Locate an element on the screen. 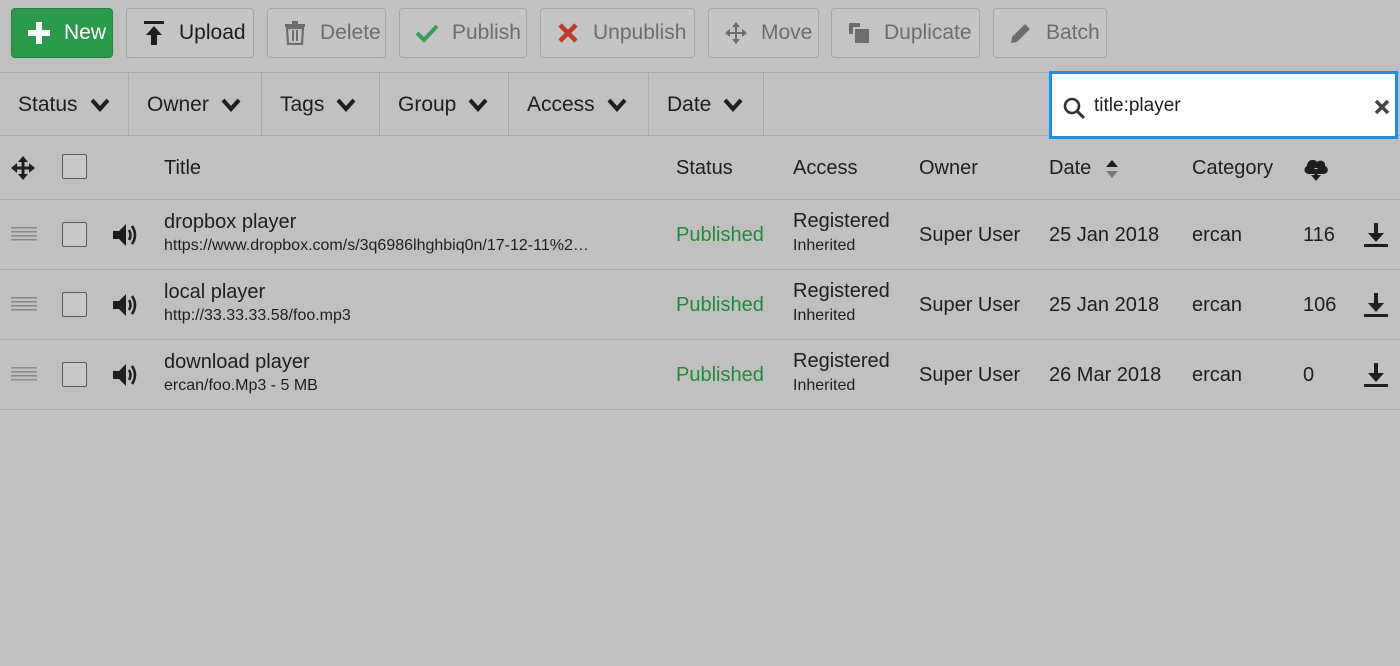 Image resolution: width=1400 pixels, height=666 pixels. delete-button: Delete is located at coordinates (326, 33).